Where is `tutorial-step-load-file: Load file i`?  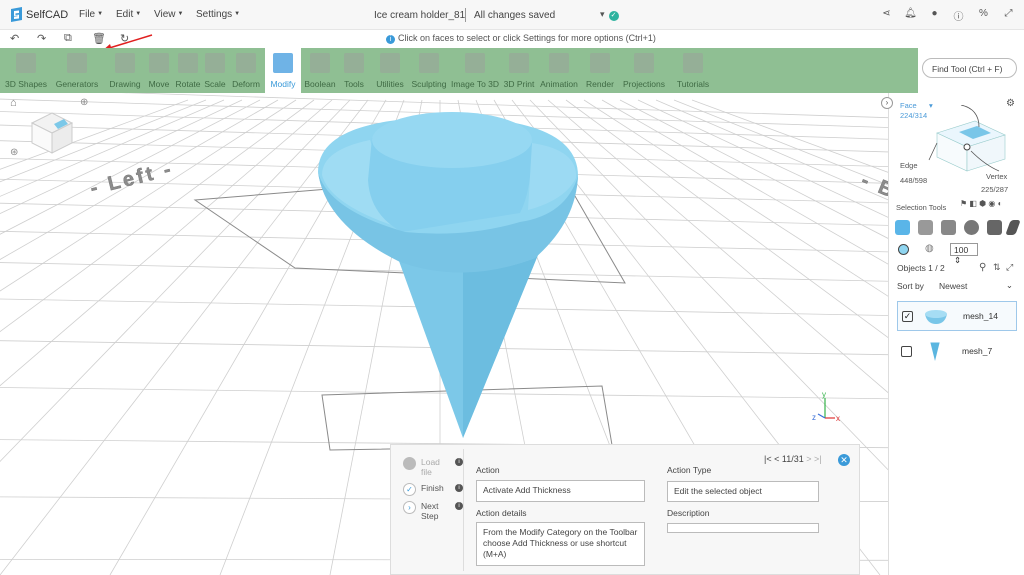
tutorial-step-load-file: Load file i is located at coordinates (433, 467).